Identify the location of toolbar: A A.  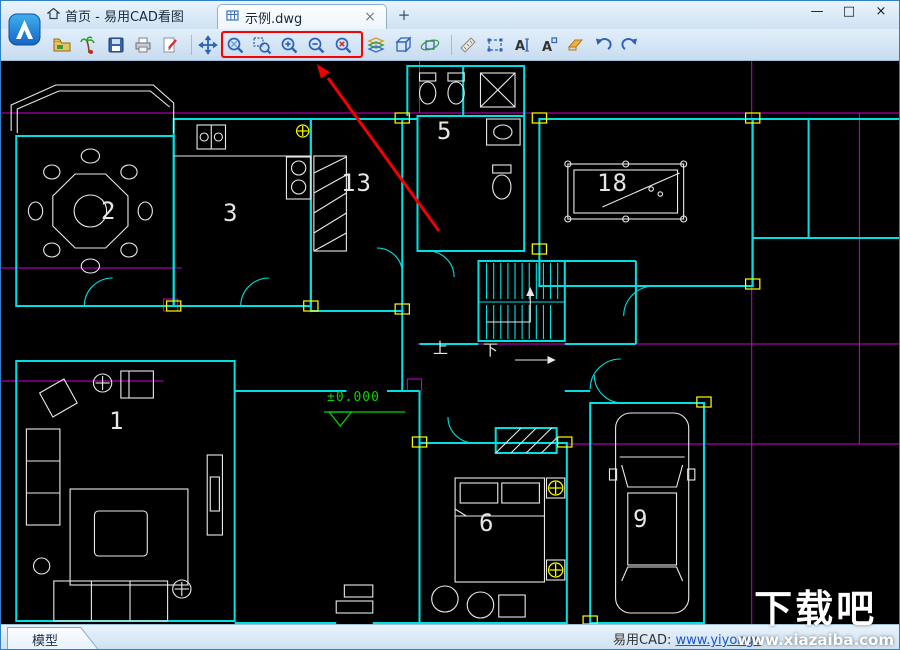
(450, 45).